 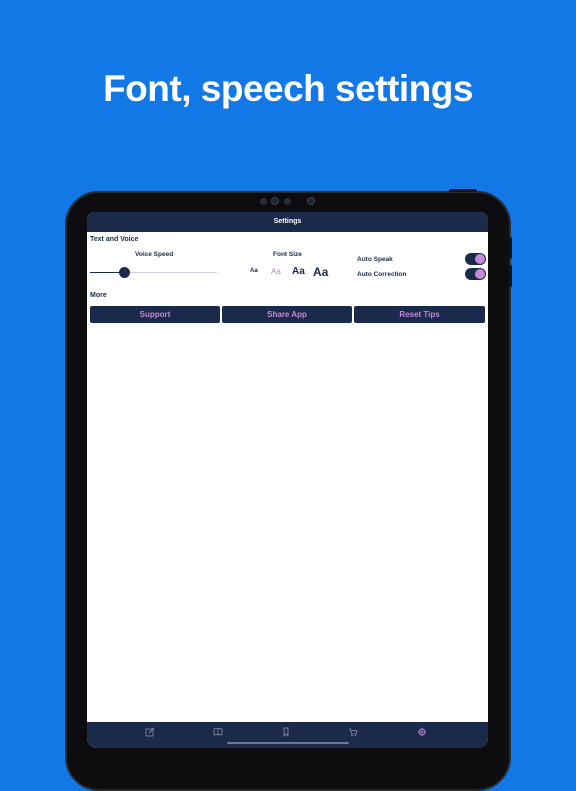 What do you see at coordinates (286, 732) in the screenshot?
I see `bookmark-icon` at bounding box center [286, 732].